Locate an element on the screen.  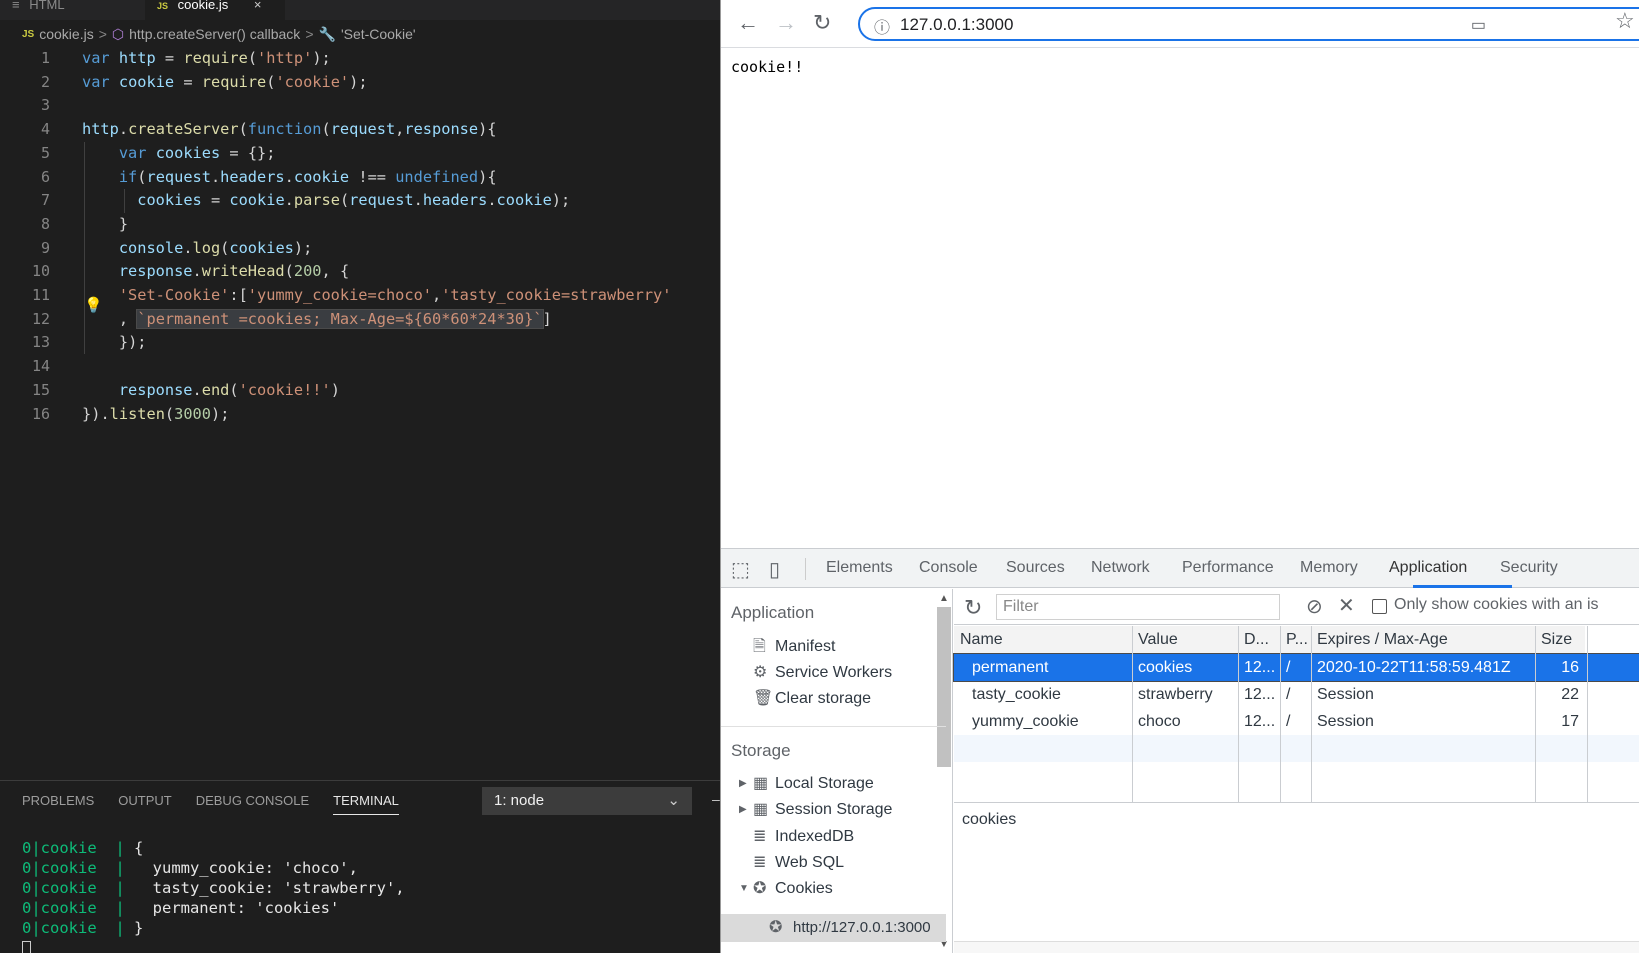
line-number: 2 is located at coordinates (45, 81).